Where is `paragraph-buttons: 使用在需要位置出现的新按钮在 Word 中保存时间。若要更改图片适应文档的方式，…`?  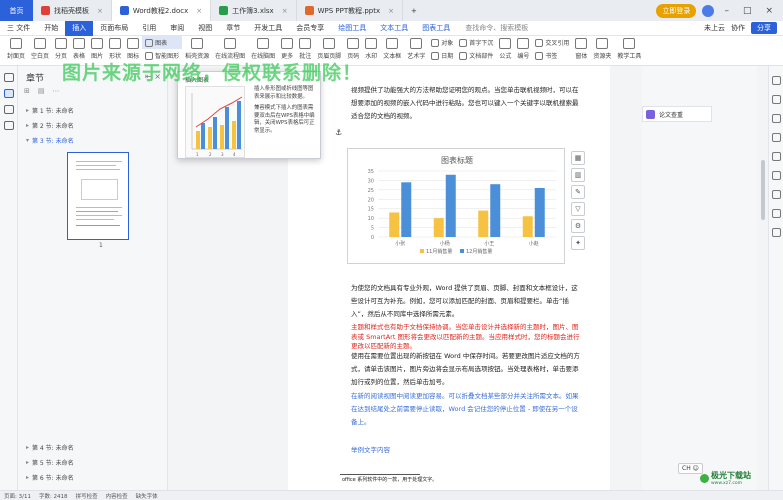
paragraph-buttons: 使用在需要位置出现的新按钮在 Word 中保存时间。若要更改图片适应文档的方式，… is located at coordinates (467, 369).